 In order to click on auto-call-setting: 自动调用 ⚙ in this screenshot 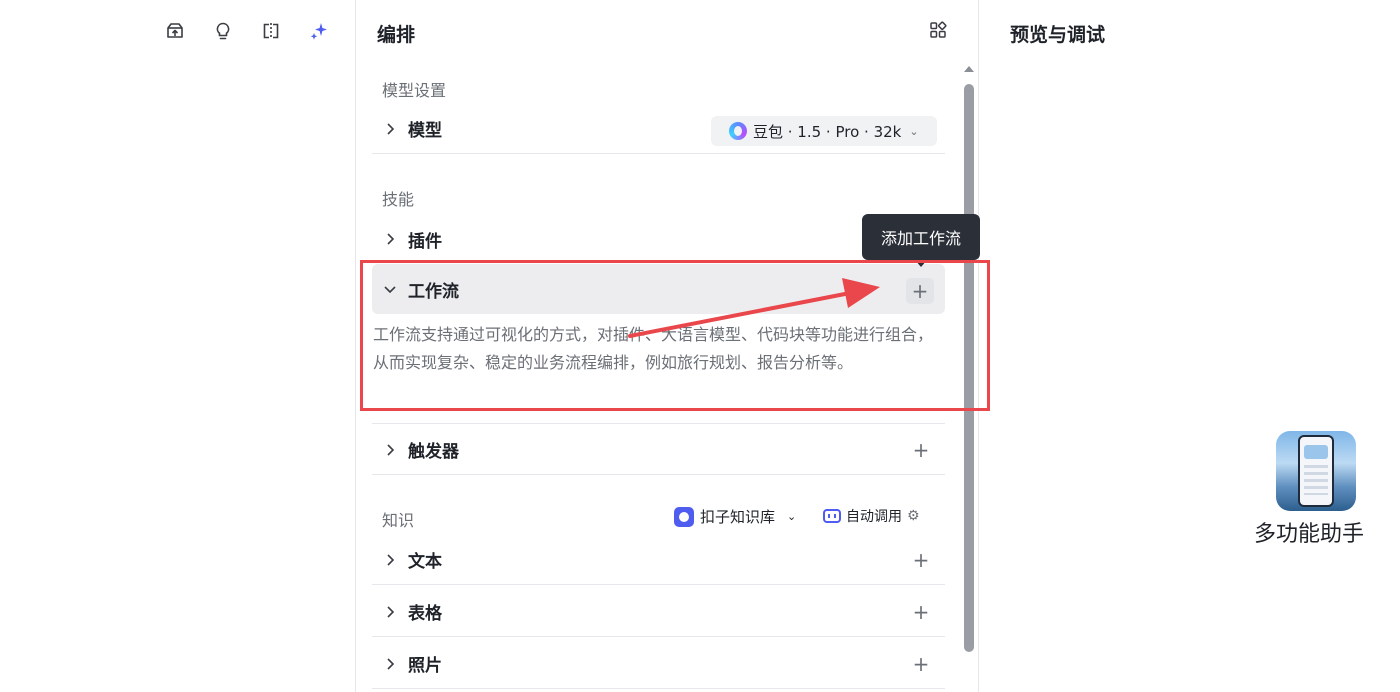, I will do `click(871, 516)`.